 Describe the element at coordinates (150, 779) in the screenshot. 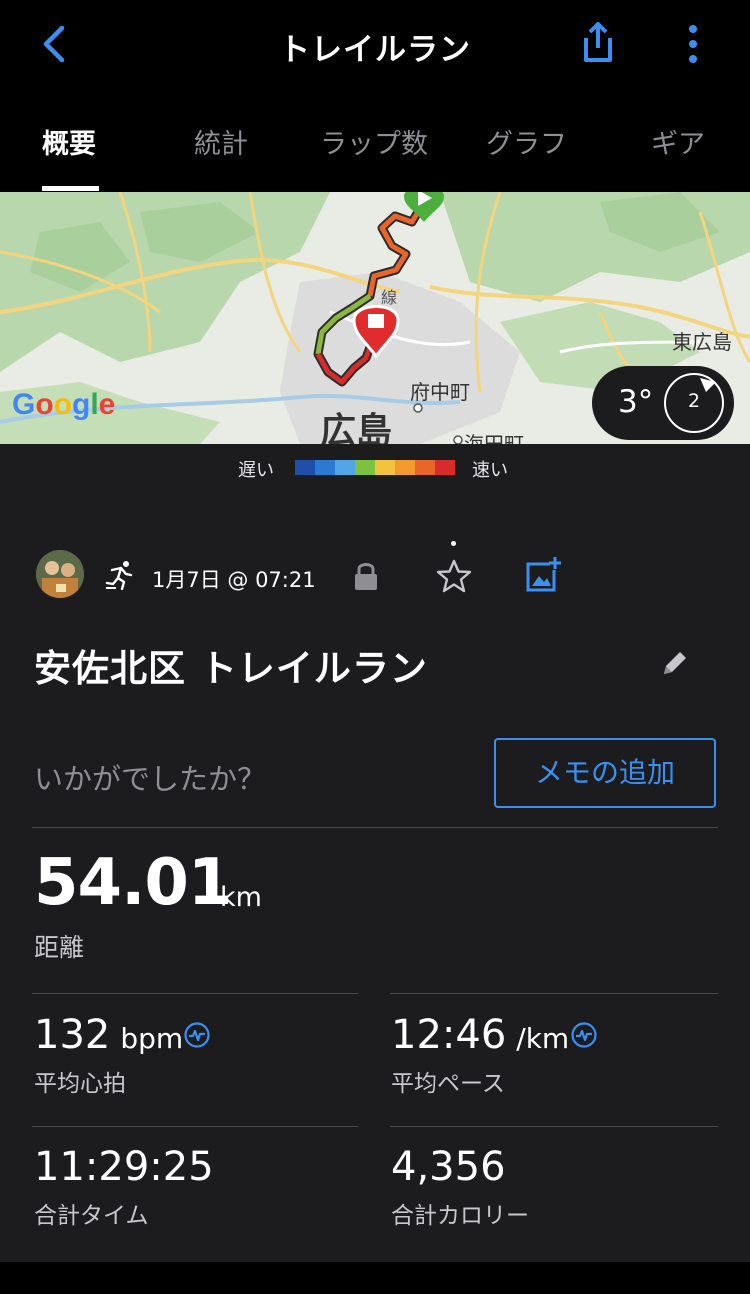

I see `memo-prompt: いかがでしたか？` at that location.